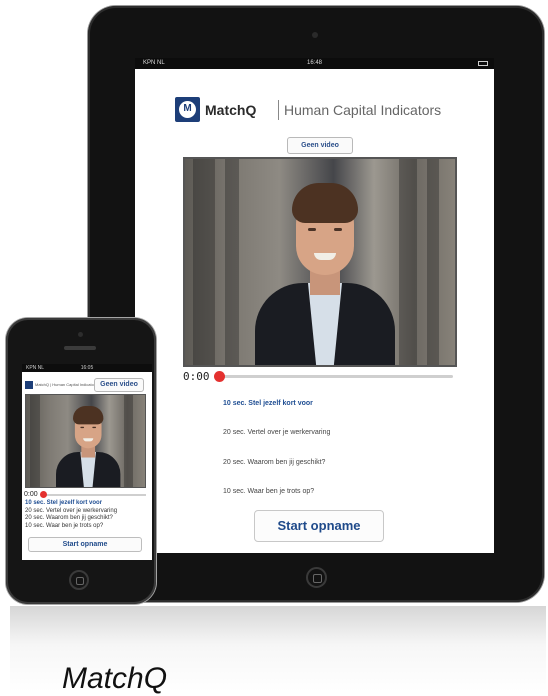 This screenshot has height=696, width=548. Describe the element at coordinates (115, 678) in the screenshot. I see `caption-title: MatchQ` at that location.